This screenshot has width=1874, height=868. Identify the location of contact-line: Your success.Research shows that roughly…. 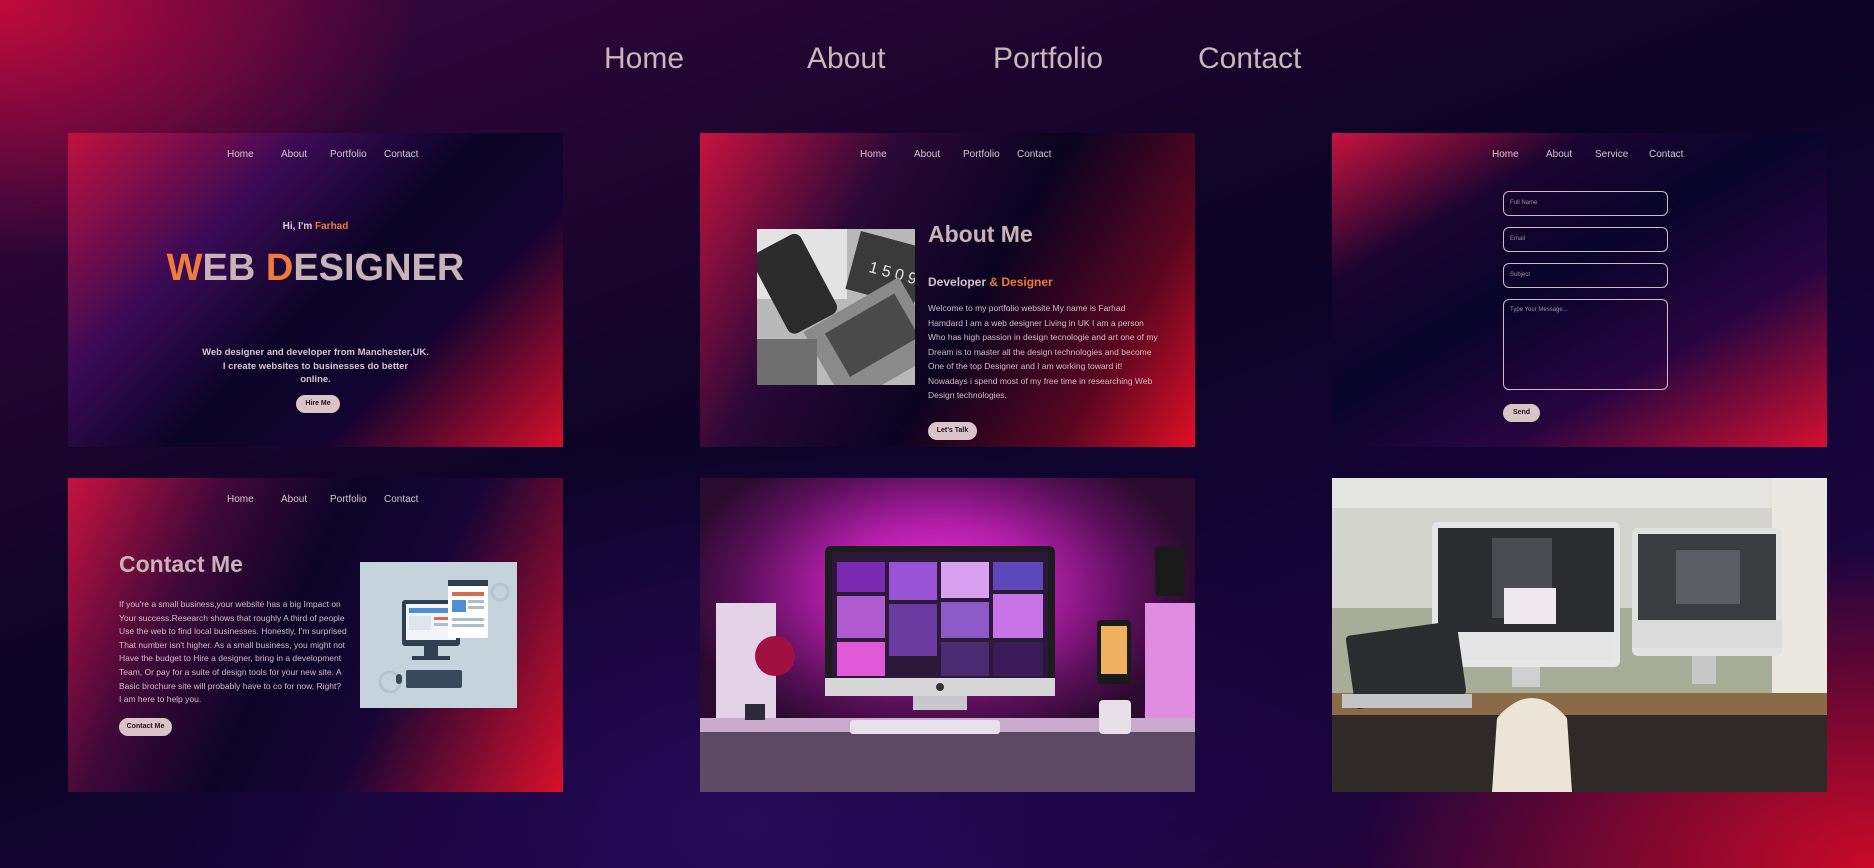
(232, 617).